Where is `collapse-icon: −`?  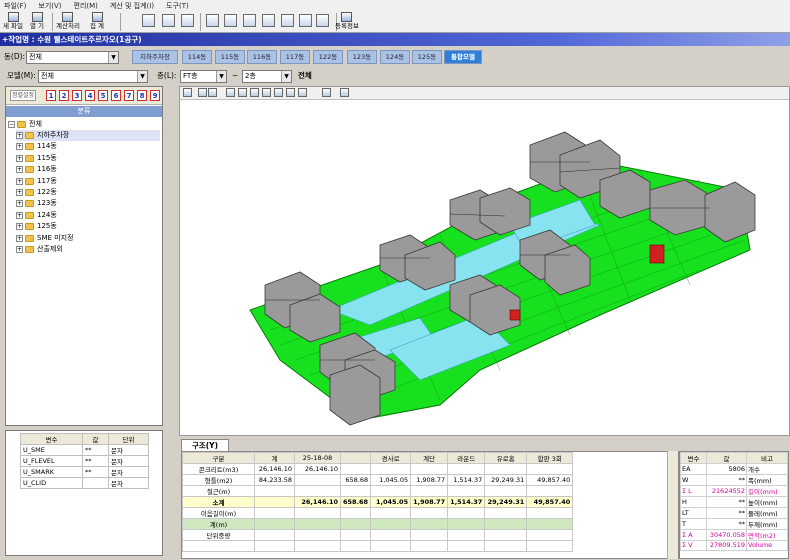 collapse-icon: − is located at coordinates (11, 124).